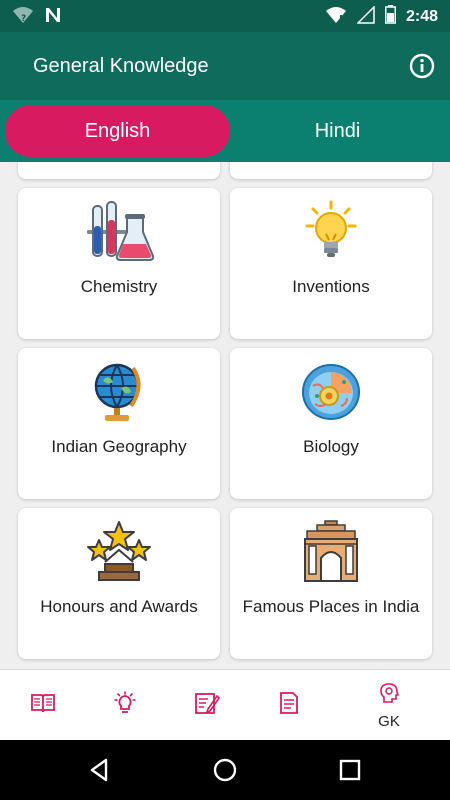 The width and height of the screenshot is (450, 800). Describe the element at coordinates (119, 392) in the screenshot. I see `globe-icon` at that location.